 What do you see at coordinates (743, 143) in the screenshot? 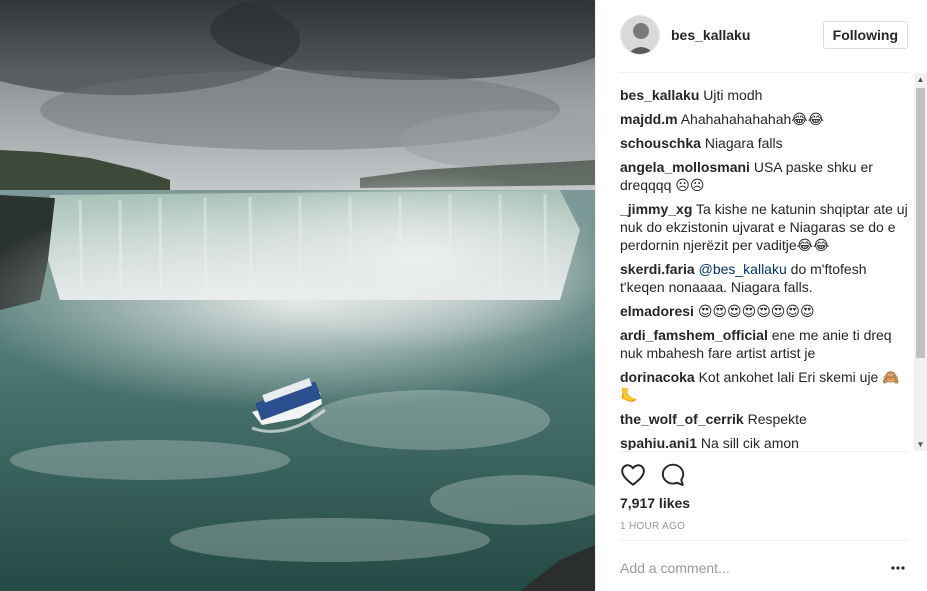
I see `comment-text: Niagara falls` at bounding box center [743, 143].